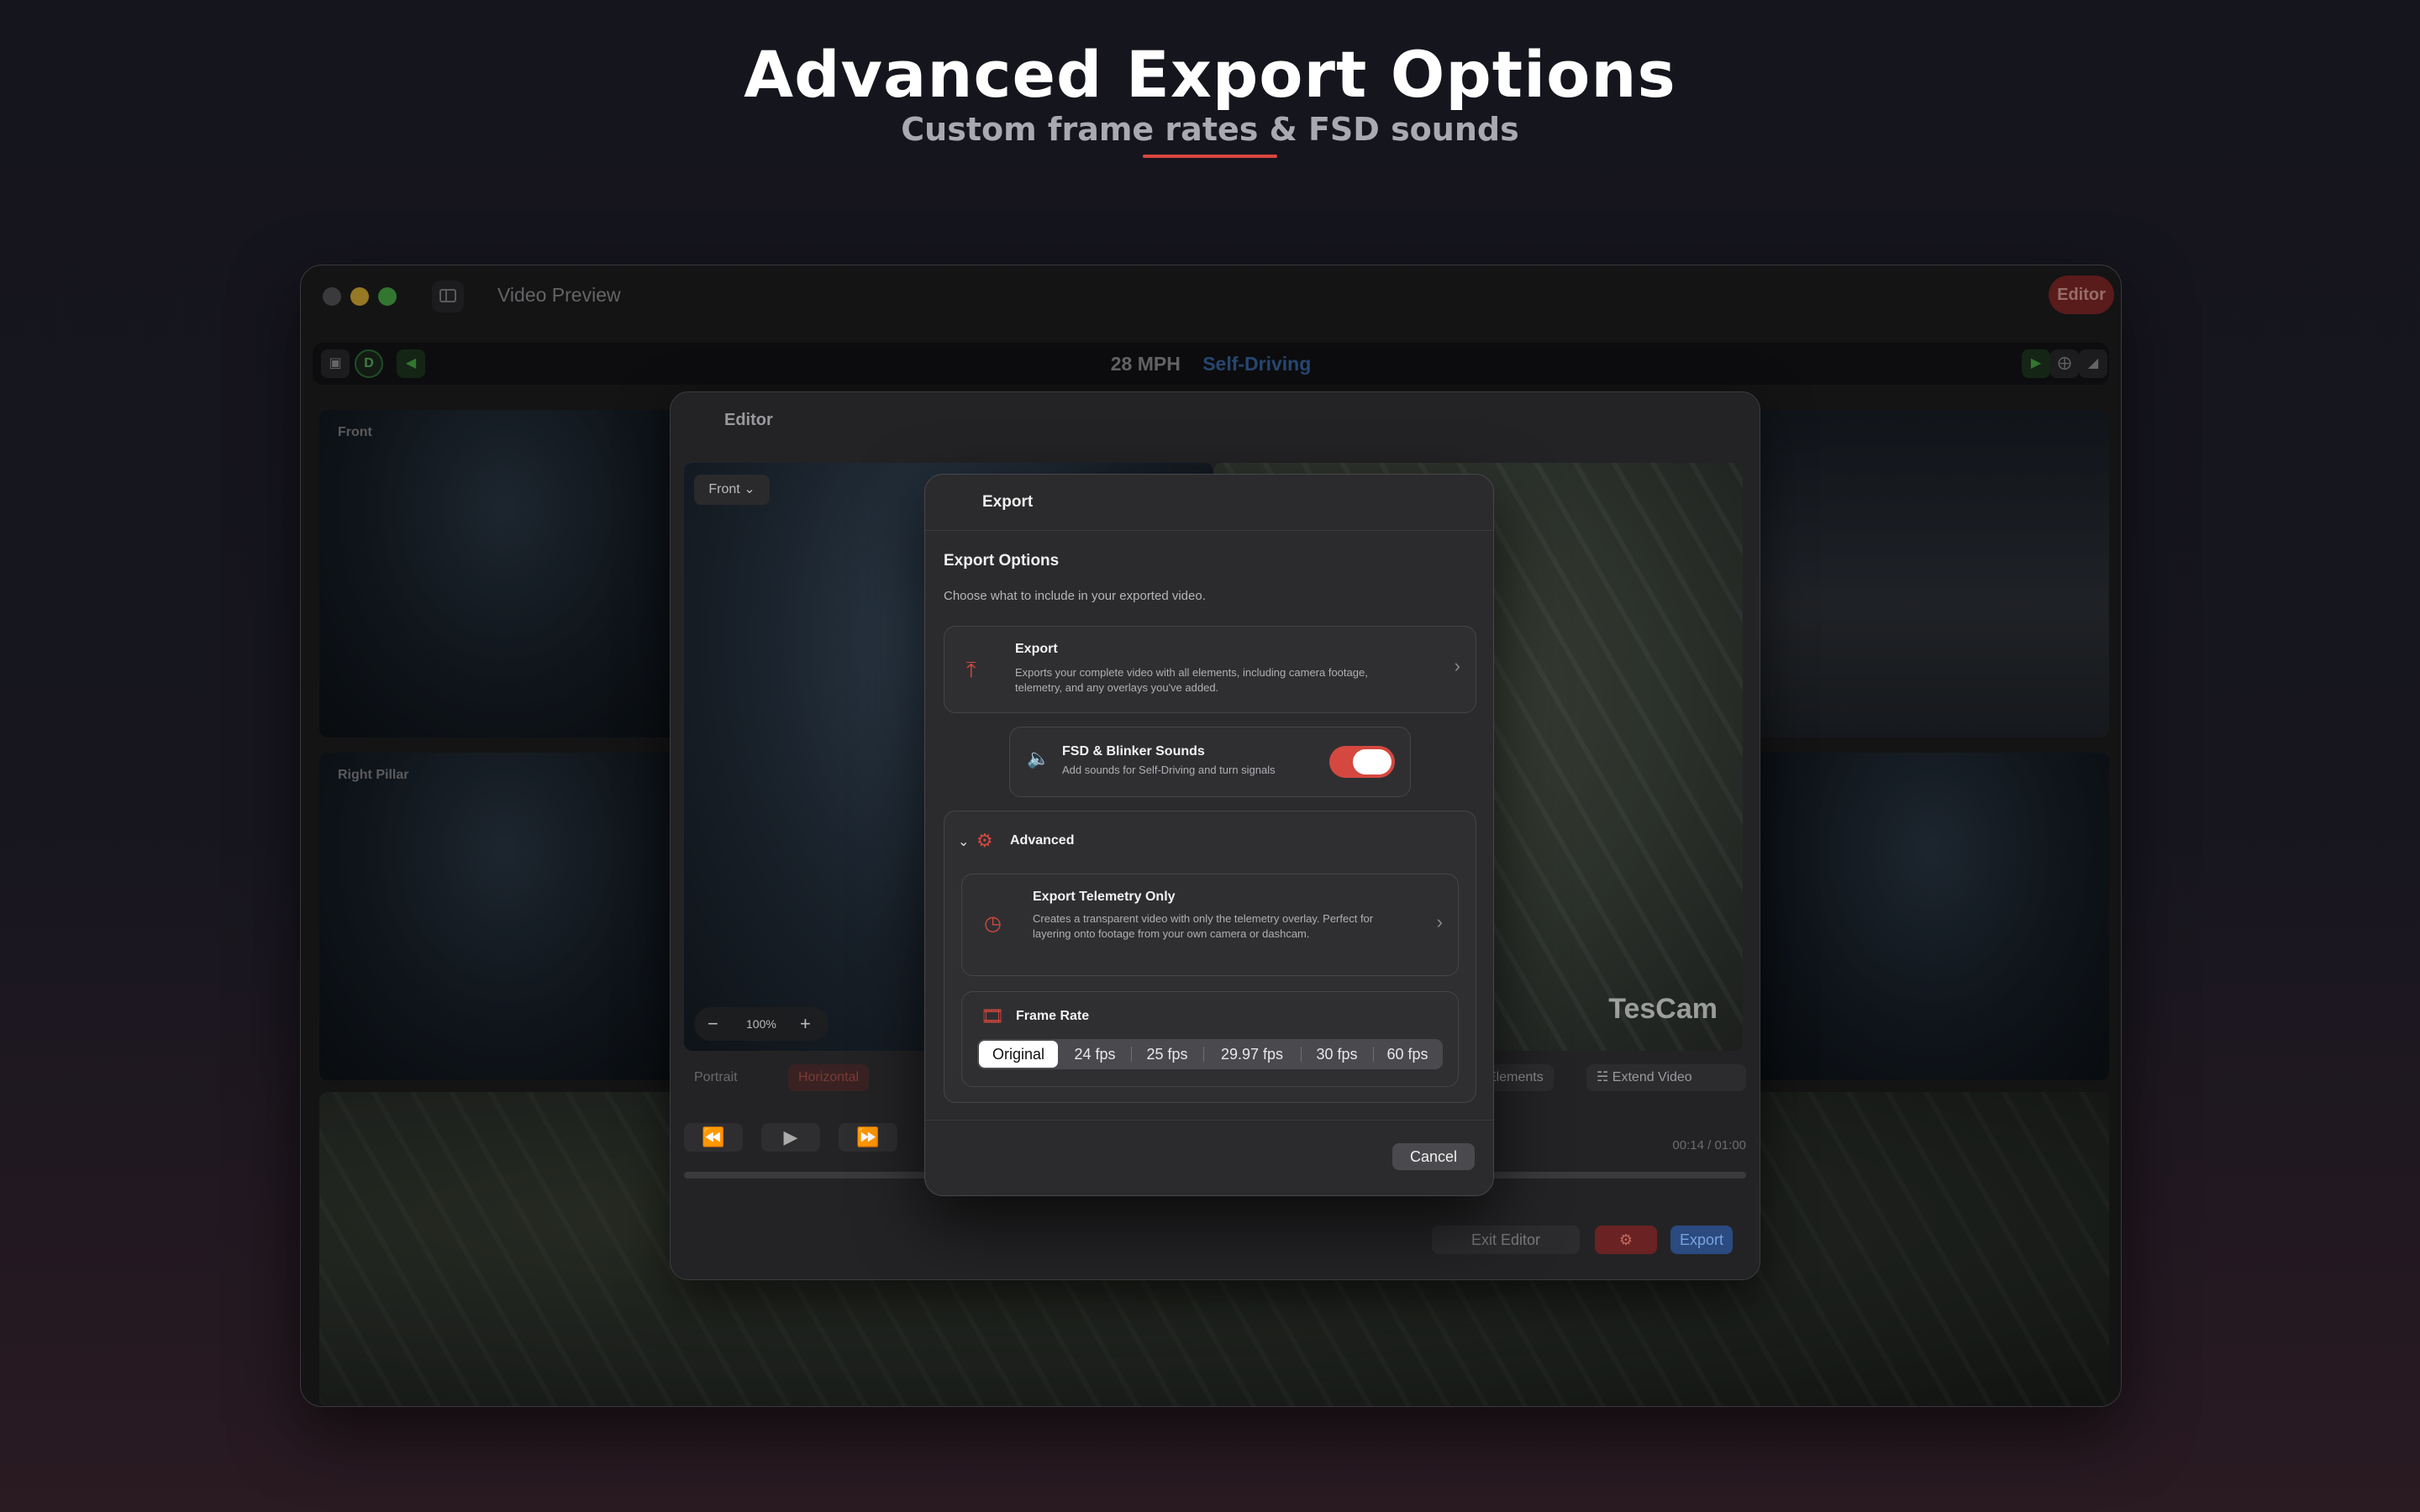  I want to click on frame-rate-25: 25 fps, so click(1167, 1054).